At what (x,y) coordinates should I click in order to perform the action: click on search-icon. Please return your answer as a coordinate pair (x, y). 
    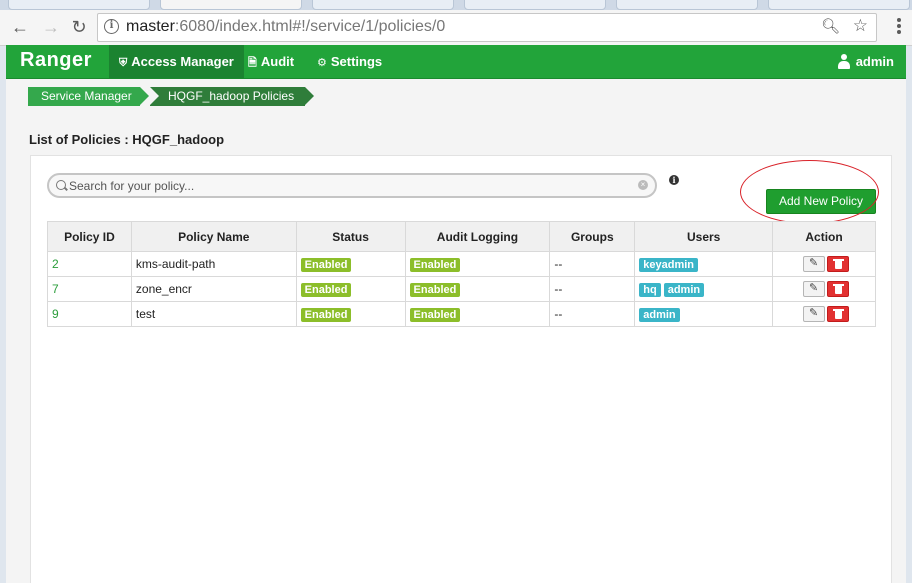
    Looking at the image, I should click on (61, 185).